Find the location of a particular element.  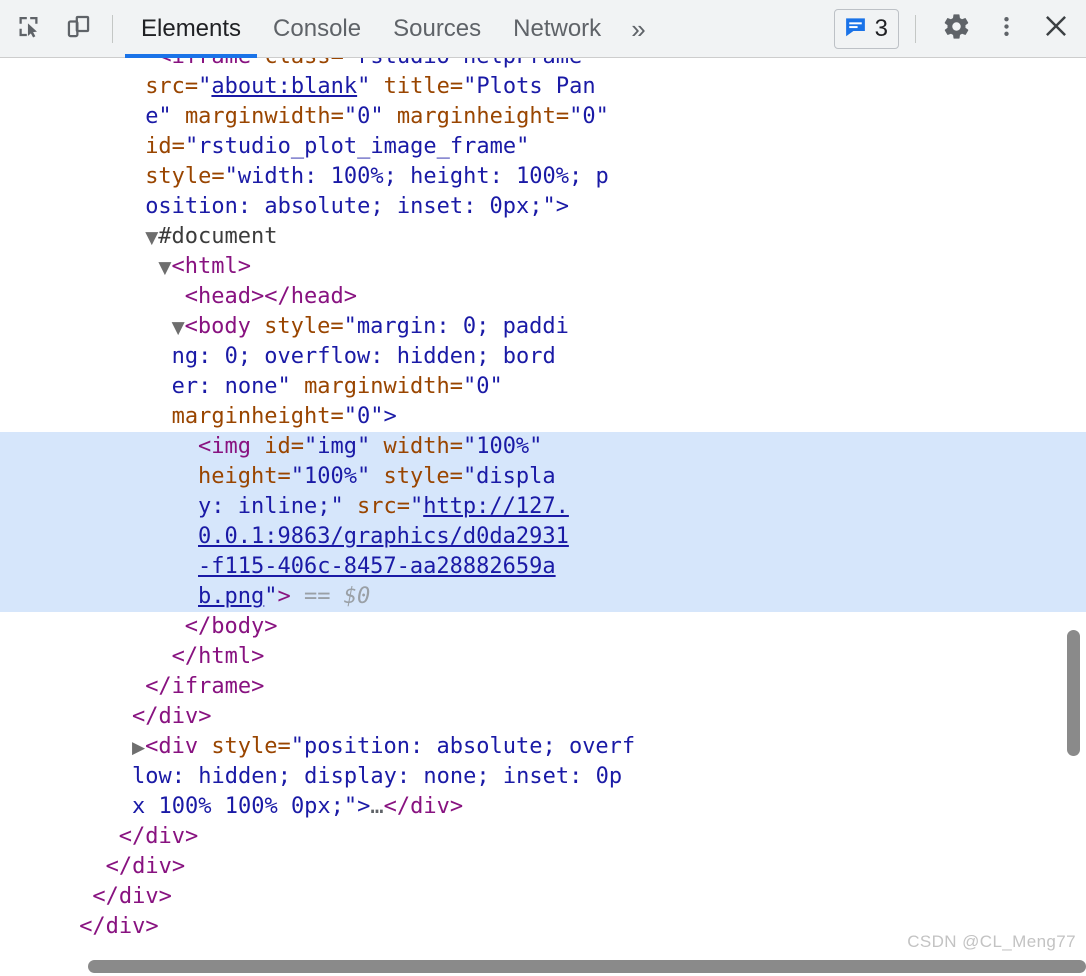

dom-token-link: 0.0.1:9863/graphics/d0da2931 is located at coordinates (383, 536).